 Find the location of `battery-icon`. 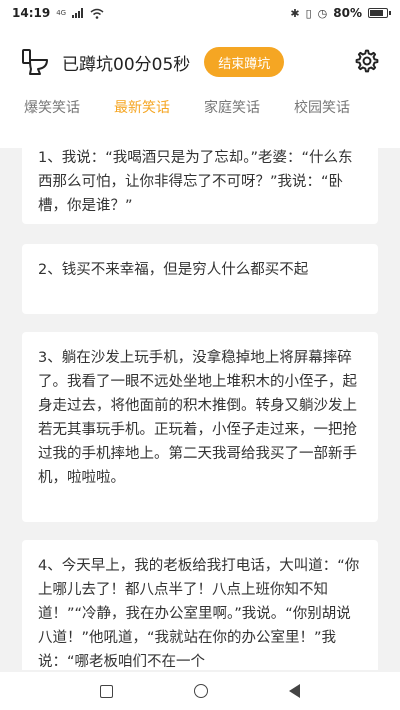

battery-icon is located at coordinates (379, 13).